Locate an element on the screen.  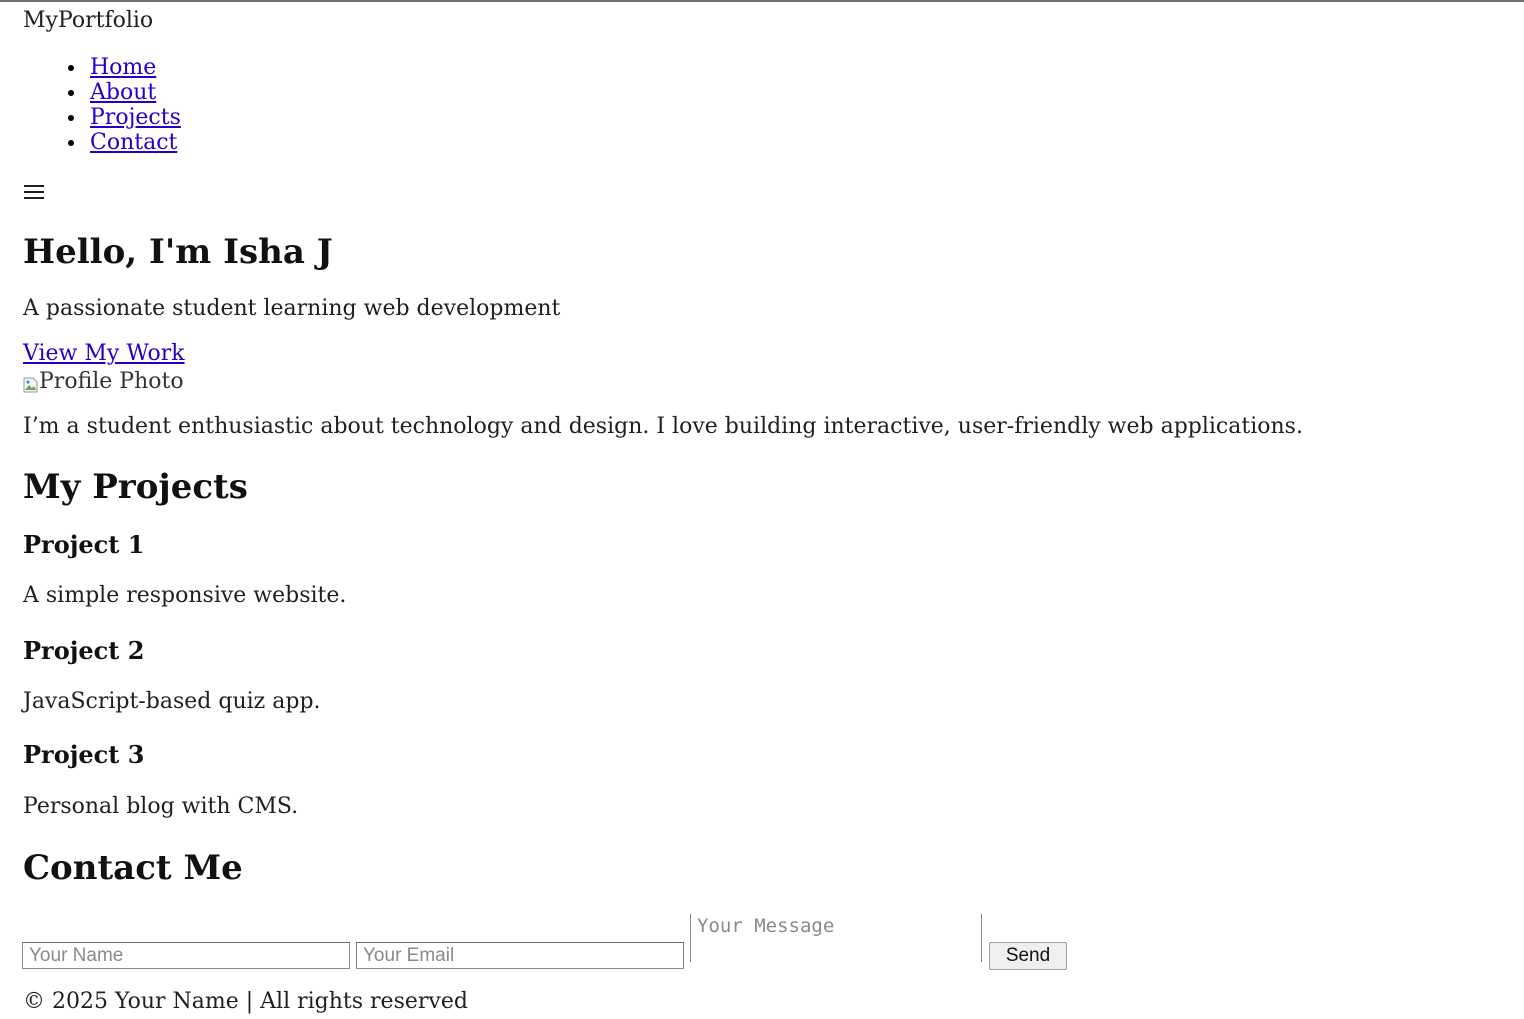
profile-photo-alt: Profile Photo is located at coordinates (111, 381).